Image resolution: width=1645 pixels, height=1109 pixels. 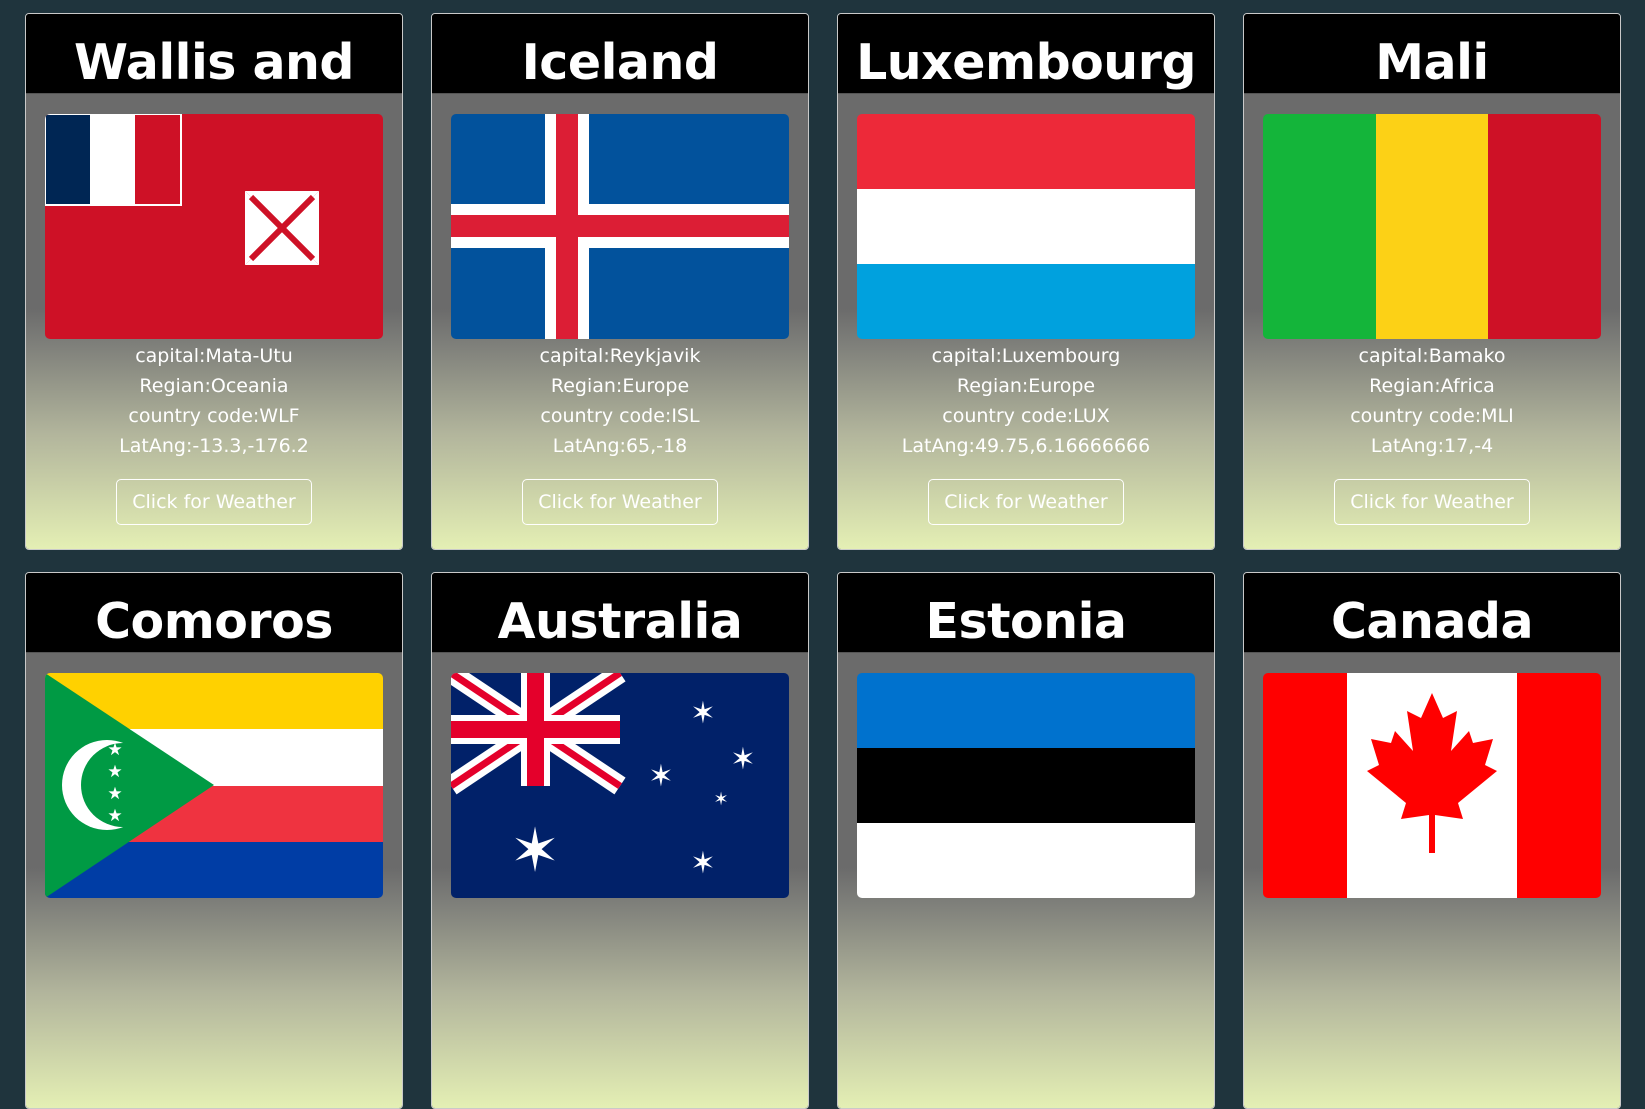 What do you see at coordinates (1026, 785) in the screenshot?
I see `estonia-flag-icon` at bounding box center [1026, 785].